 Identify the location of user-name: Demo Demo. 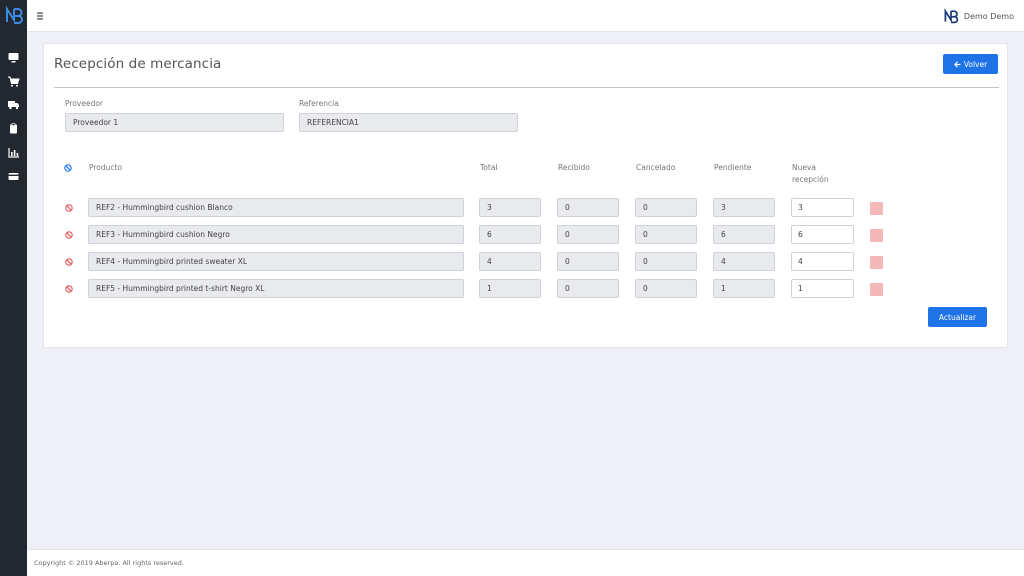
(988, 16).